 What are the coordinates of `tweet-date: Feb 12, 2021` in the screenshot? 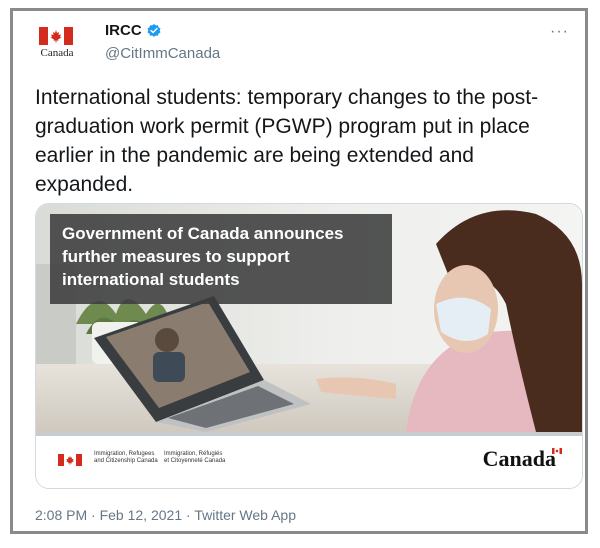 It's located at (141, 515).